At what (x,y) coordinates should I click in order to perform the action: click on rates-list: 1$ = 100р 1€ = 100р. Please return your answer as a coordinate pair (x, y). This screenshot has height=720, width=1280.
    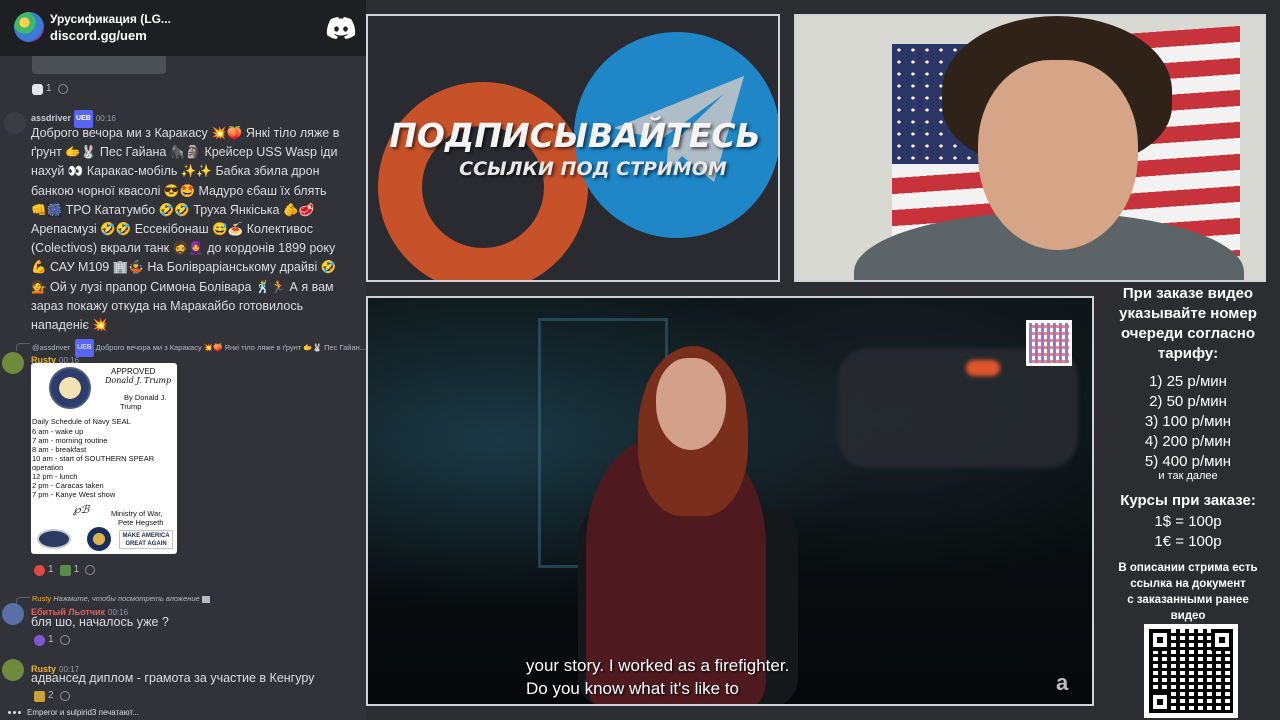
    Looking at the image, I should click on (1188, 532).